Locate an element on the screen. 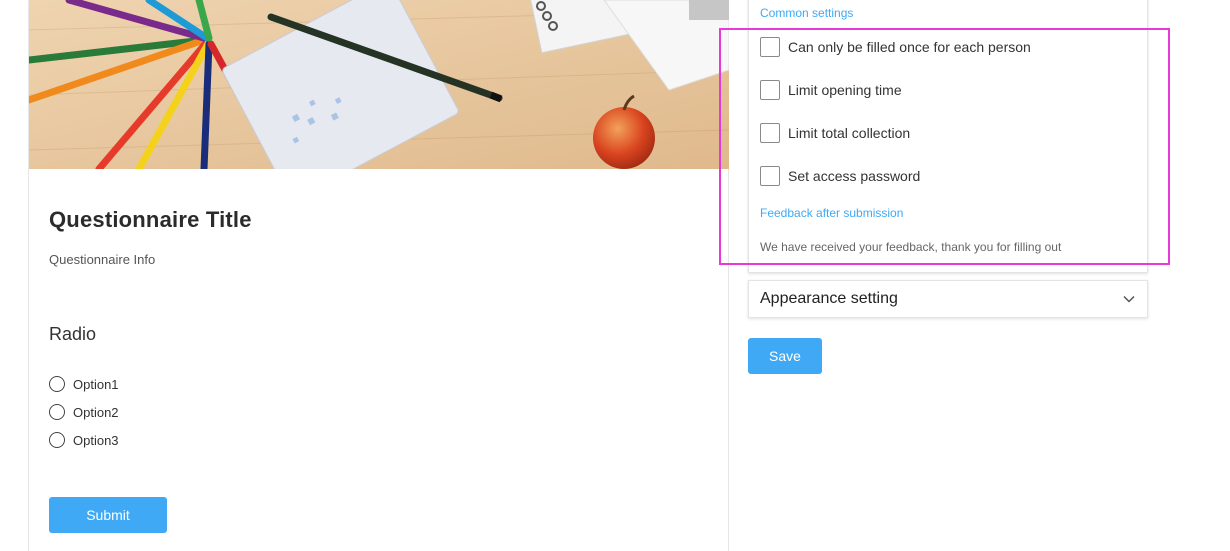 This screenshot has width=1230, height=551. radio-option: Option2 is located at coordinates (84, 412).